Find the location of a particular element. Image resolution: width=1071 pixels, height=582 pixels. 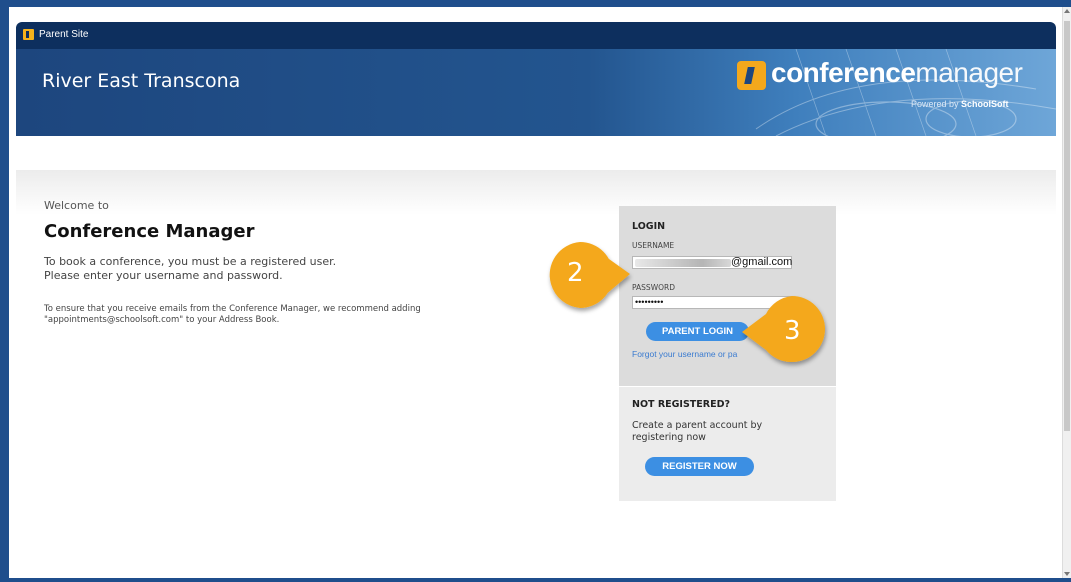

register-now-button: REGISTER NOW is located at coordinates (699, 466).